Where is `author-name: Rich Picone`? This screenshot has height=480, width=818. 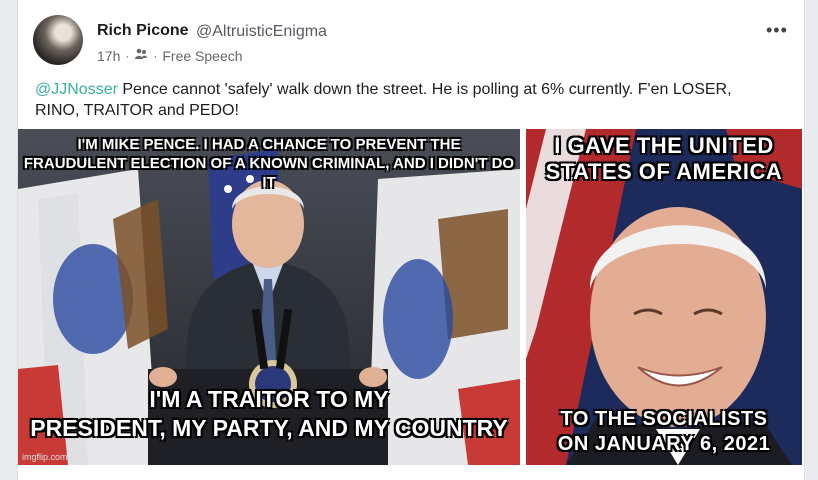 author-name: Rich Picone is located at coordinates (143, 31).